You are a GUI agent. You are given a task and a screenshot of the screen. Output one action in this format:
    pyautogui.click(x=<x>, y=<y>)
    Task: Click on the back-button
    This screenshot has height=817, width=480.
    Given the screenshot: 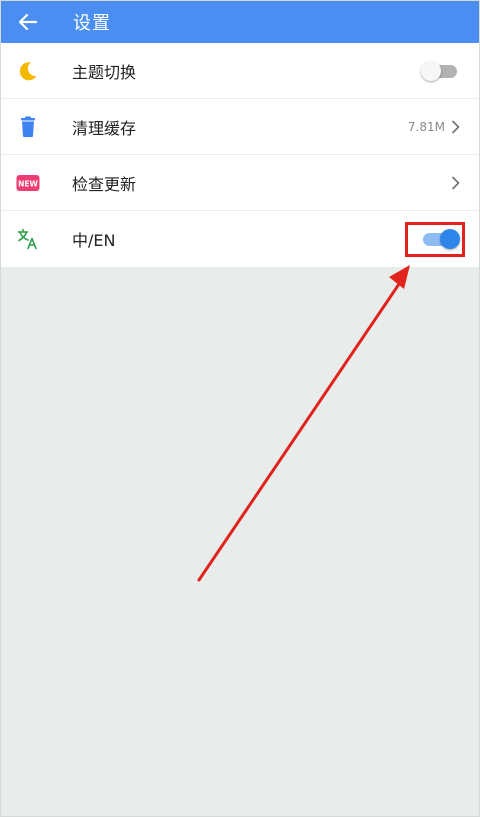 What is the action you would take?
    pyautogui.click(x=28, y=21)
    